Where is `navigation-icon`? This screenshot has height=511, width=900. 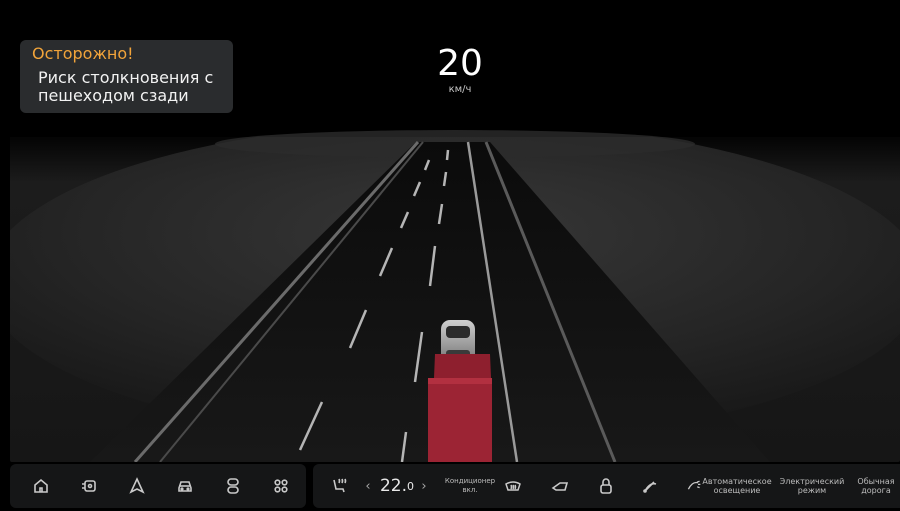
navigation-icon is located at coordinates (137, 485).